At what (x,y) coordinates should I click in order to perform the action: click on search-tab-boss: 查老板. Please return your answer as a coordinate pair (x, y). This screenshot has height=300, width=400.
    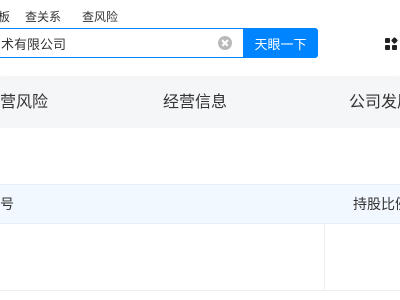
    Looking at the image, I should click on (5, 17).